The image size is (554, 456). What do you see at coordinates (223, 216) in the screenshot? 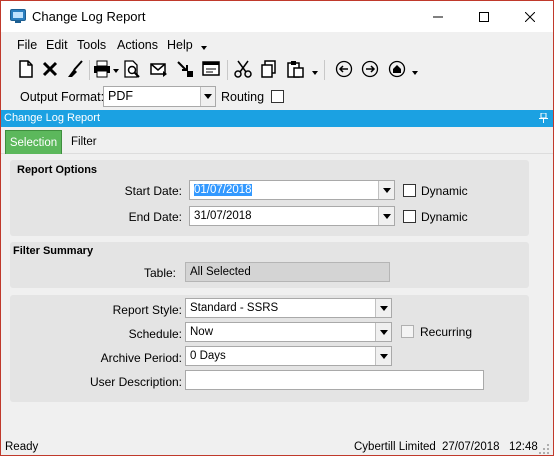
I see `end-date-value: 31/07/2018` at bounding box center [223, 216].